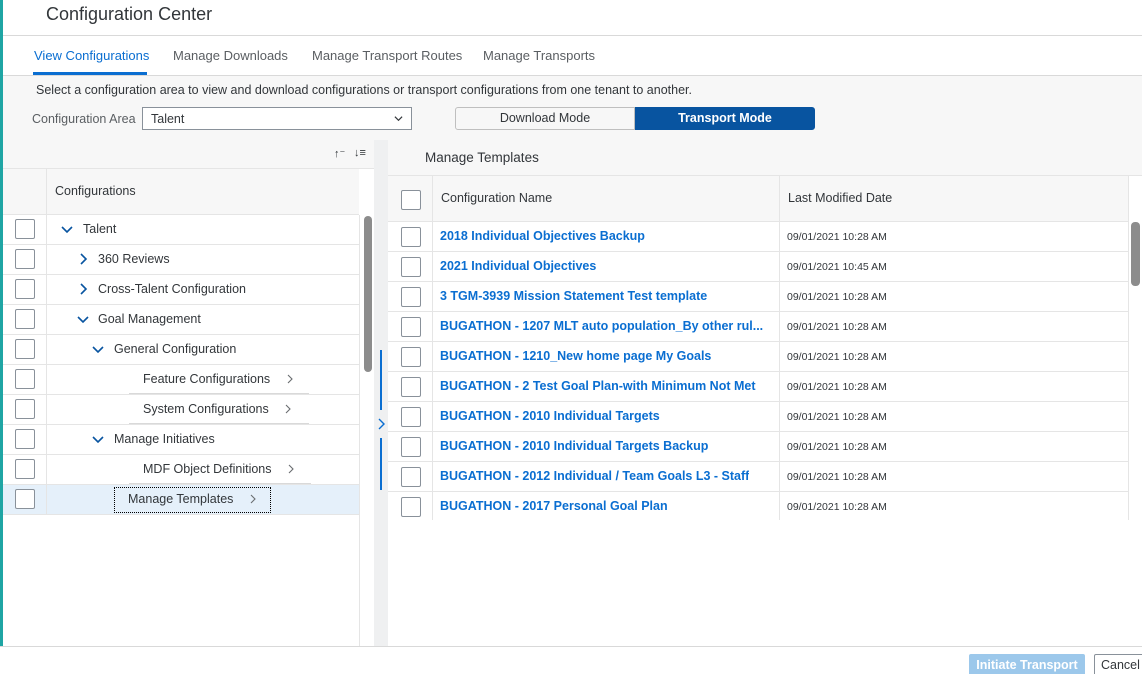 This screenshot has width=1142, height=674. I want to click on tree-row-manage-initiatives: Manage Initiatives, so click(181, 440).